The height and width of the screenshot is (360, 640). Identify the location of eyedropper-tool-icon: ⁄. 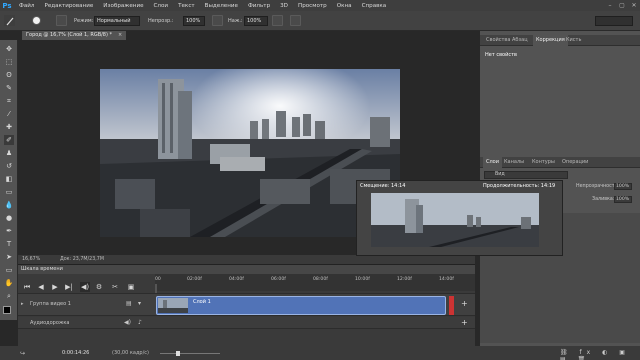
(9, 114).